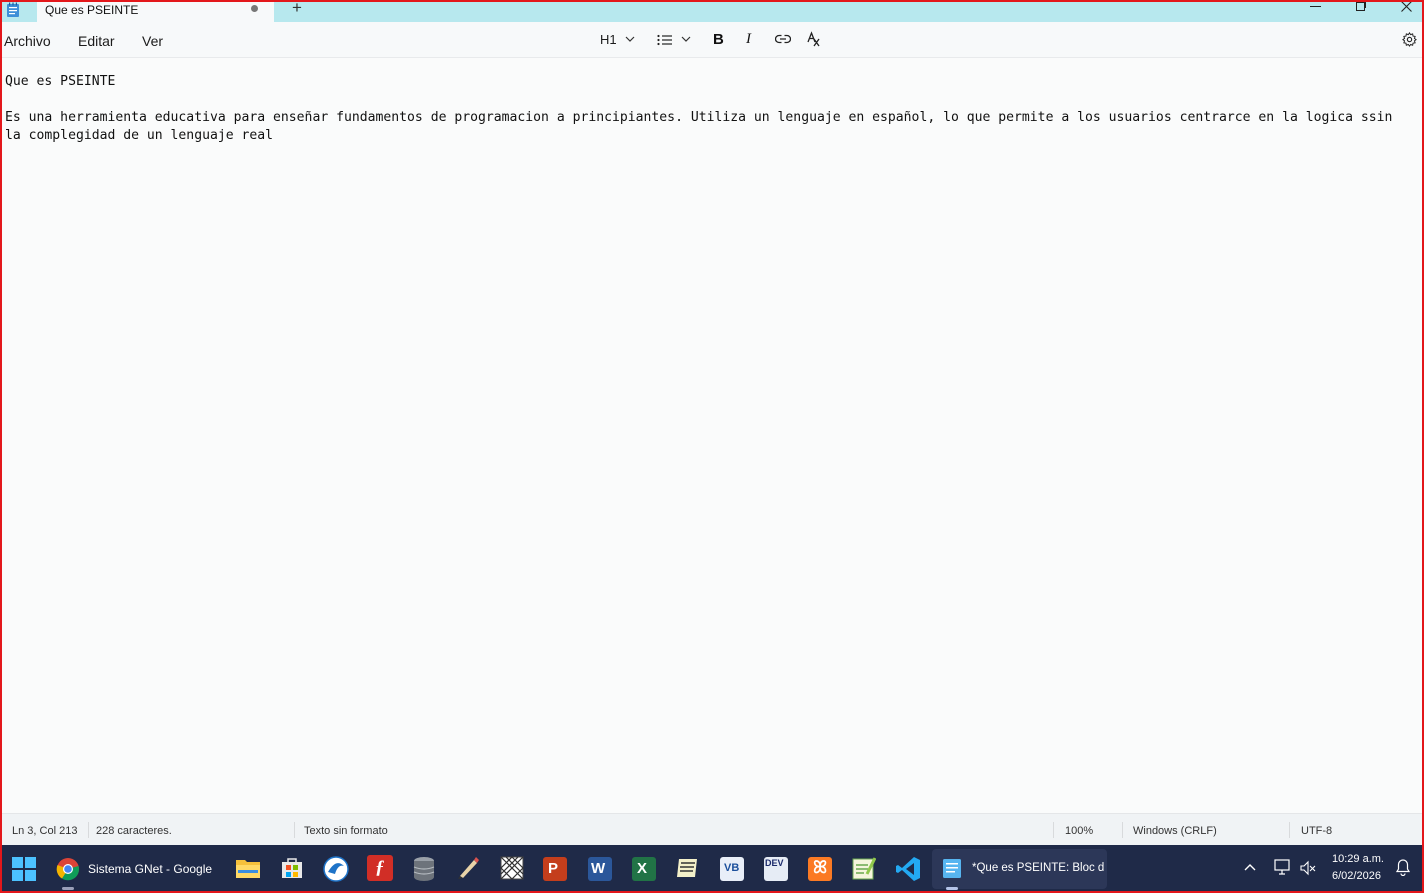 This screenshot has width=1424, height=893. I want to click on running-indicator, so click(68, 888).